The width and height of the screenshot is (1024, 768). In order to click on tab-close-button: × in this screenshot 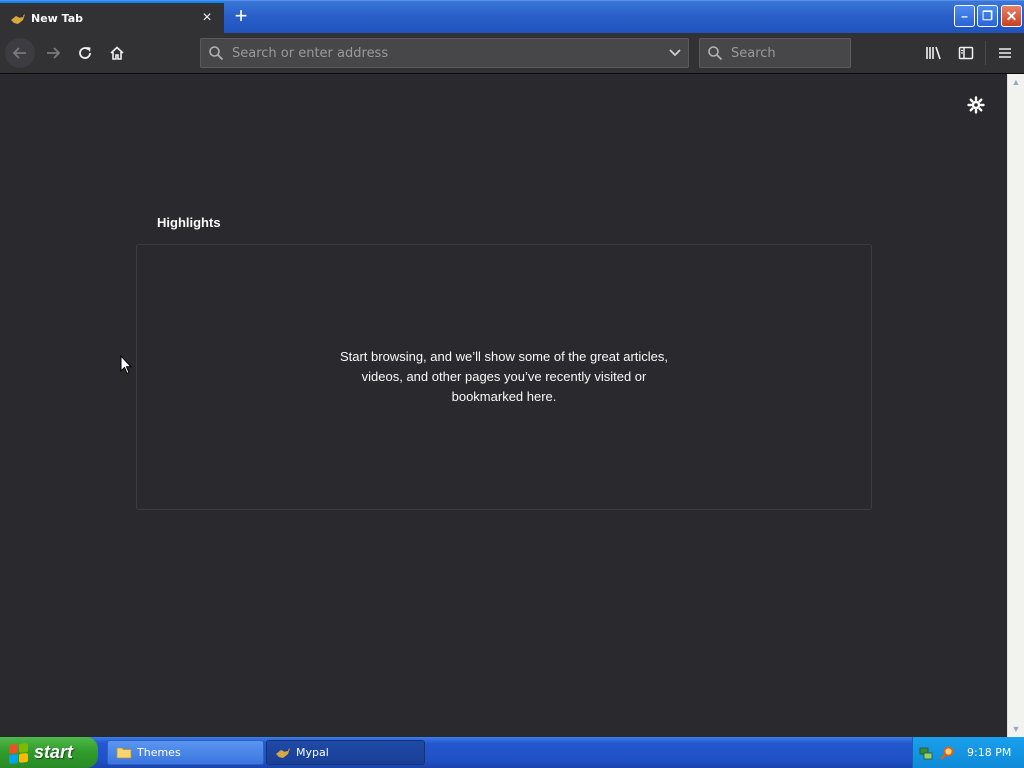, I will do `click(207, 18)`.